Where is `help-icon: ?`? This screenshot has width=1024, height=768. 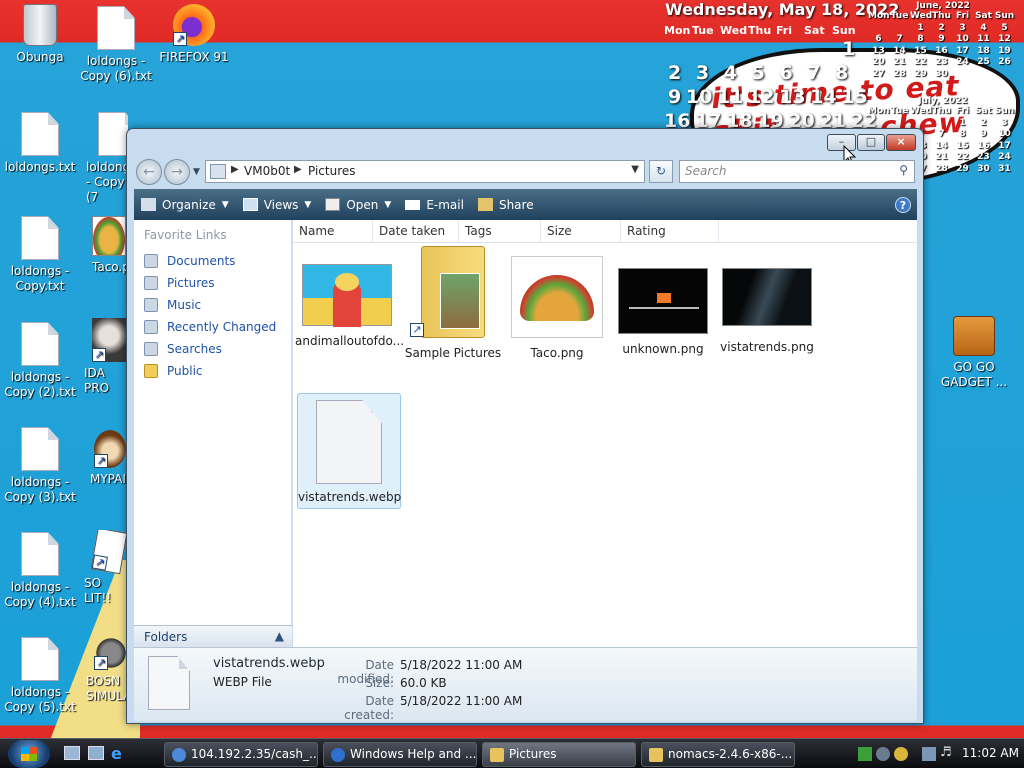
help-icon: ? is located at coordinates (903, 204).